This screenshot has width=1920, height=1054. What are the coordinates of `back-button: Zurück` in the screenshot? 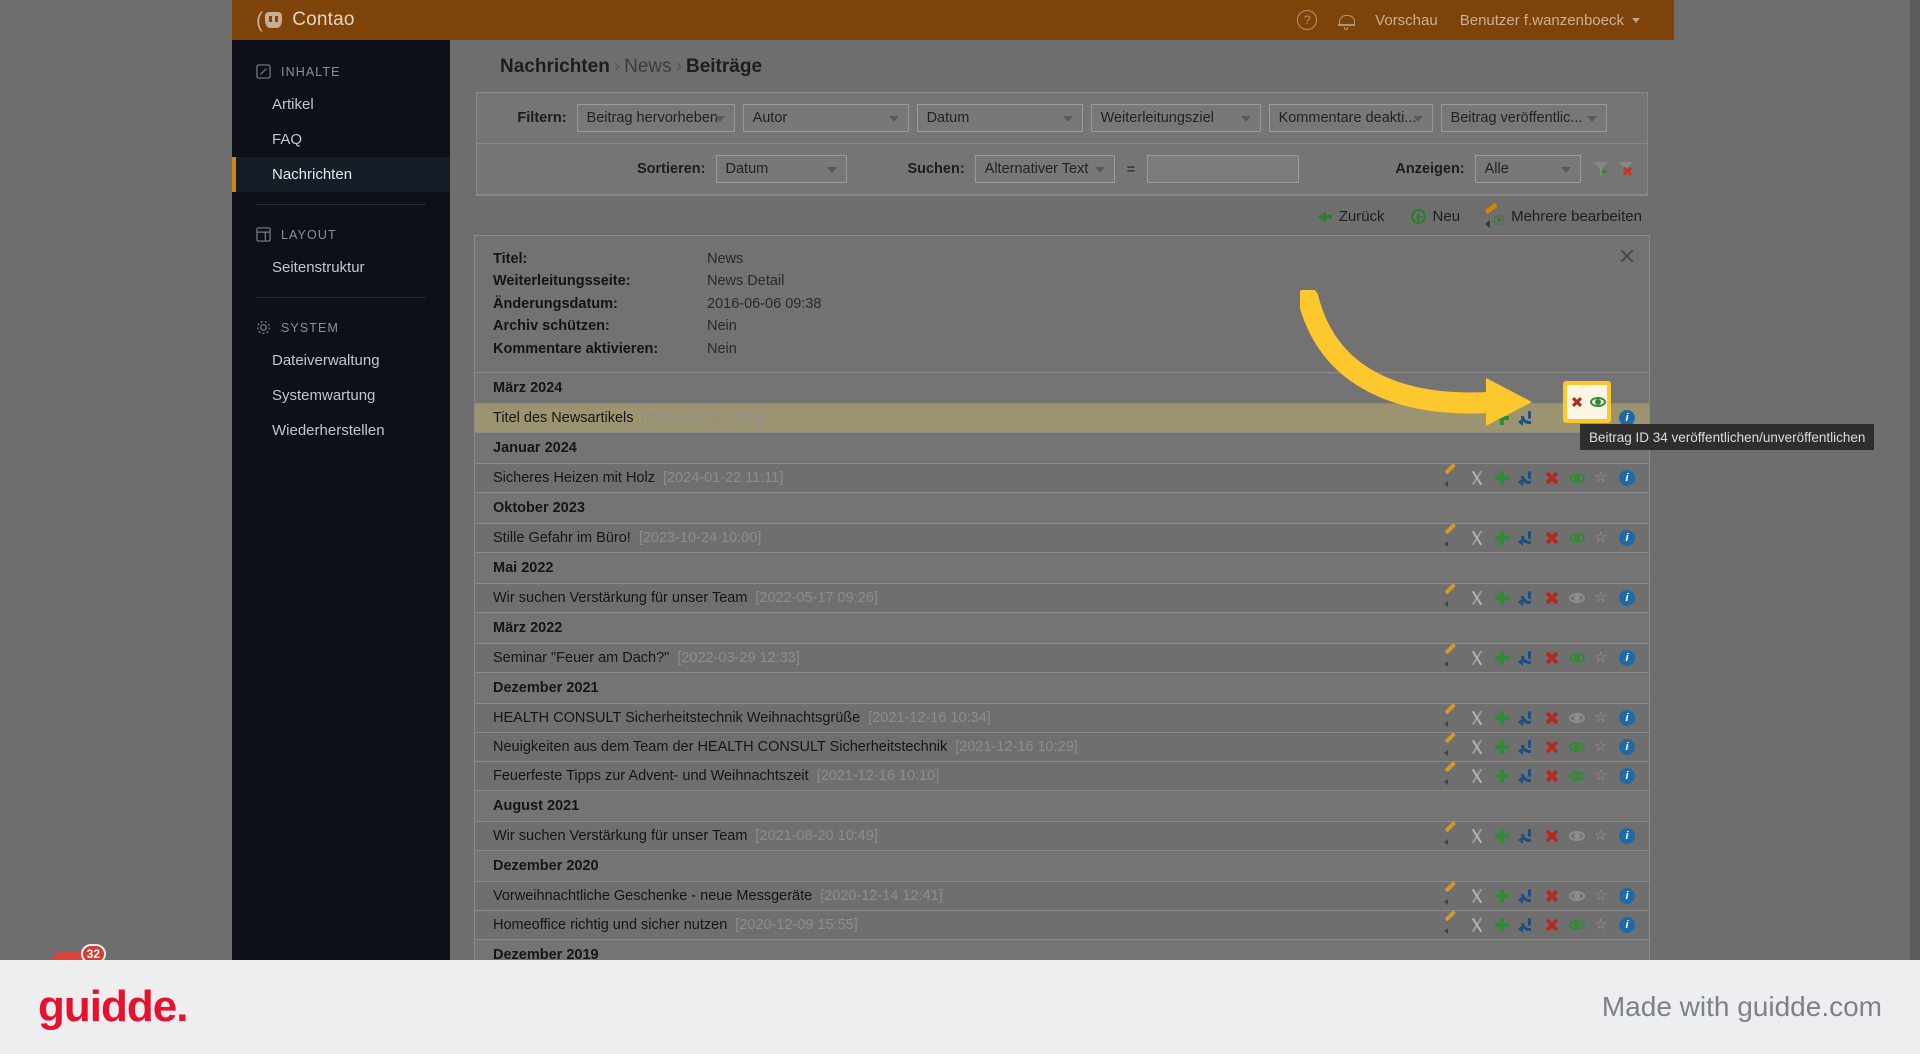 It's located at (1351, 216).